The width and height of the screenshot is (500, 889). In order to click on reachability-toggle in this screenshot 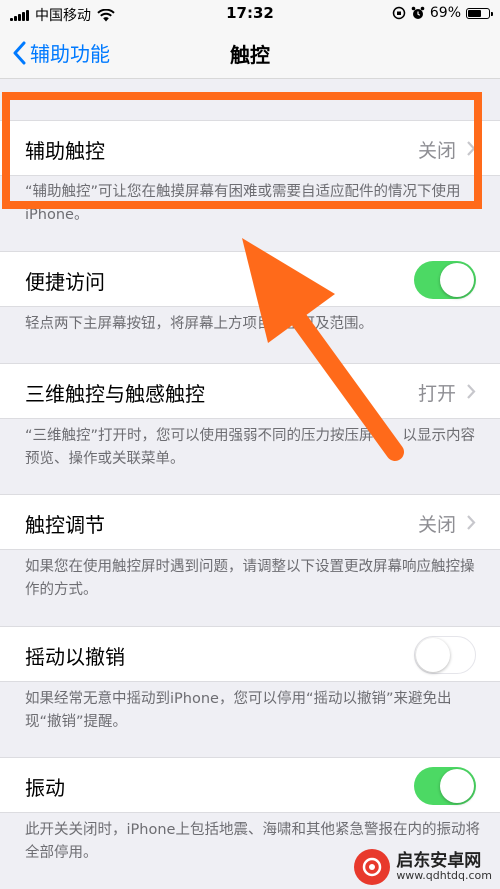, I will do `click(445, 280)`.